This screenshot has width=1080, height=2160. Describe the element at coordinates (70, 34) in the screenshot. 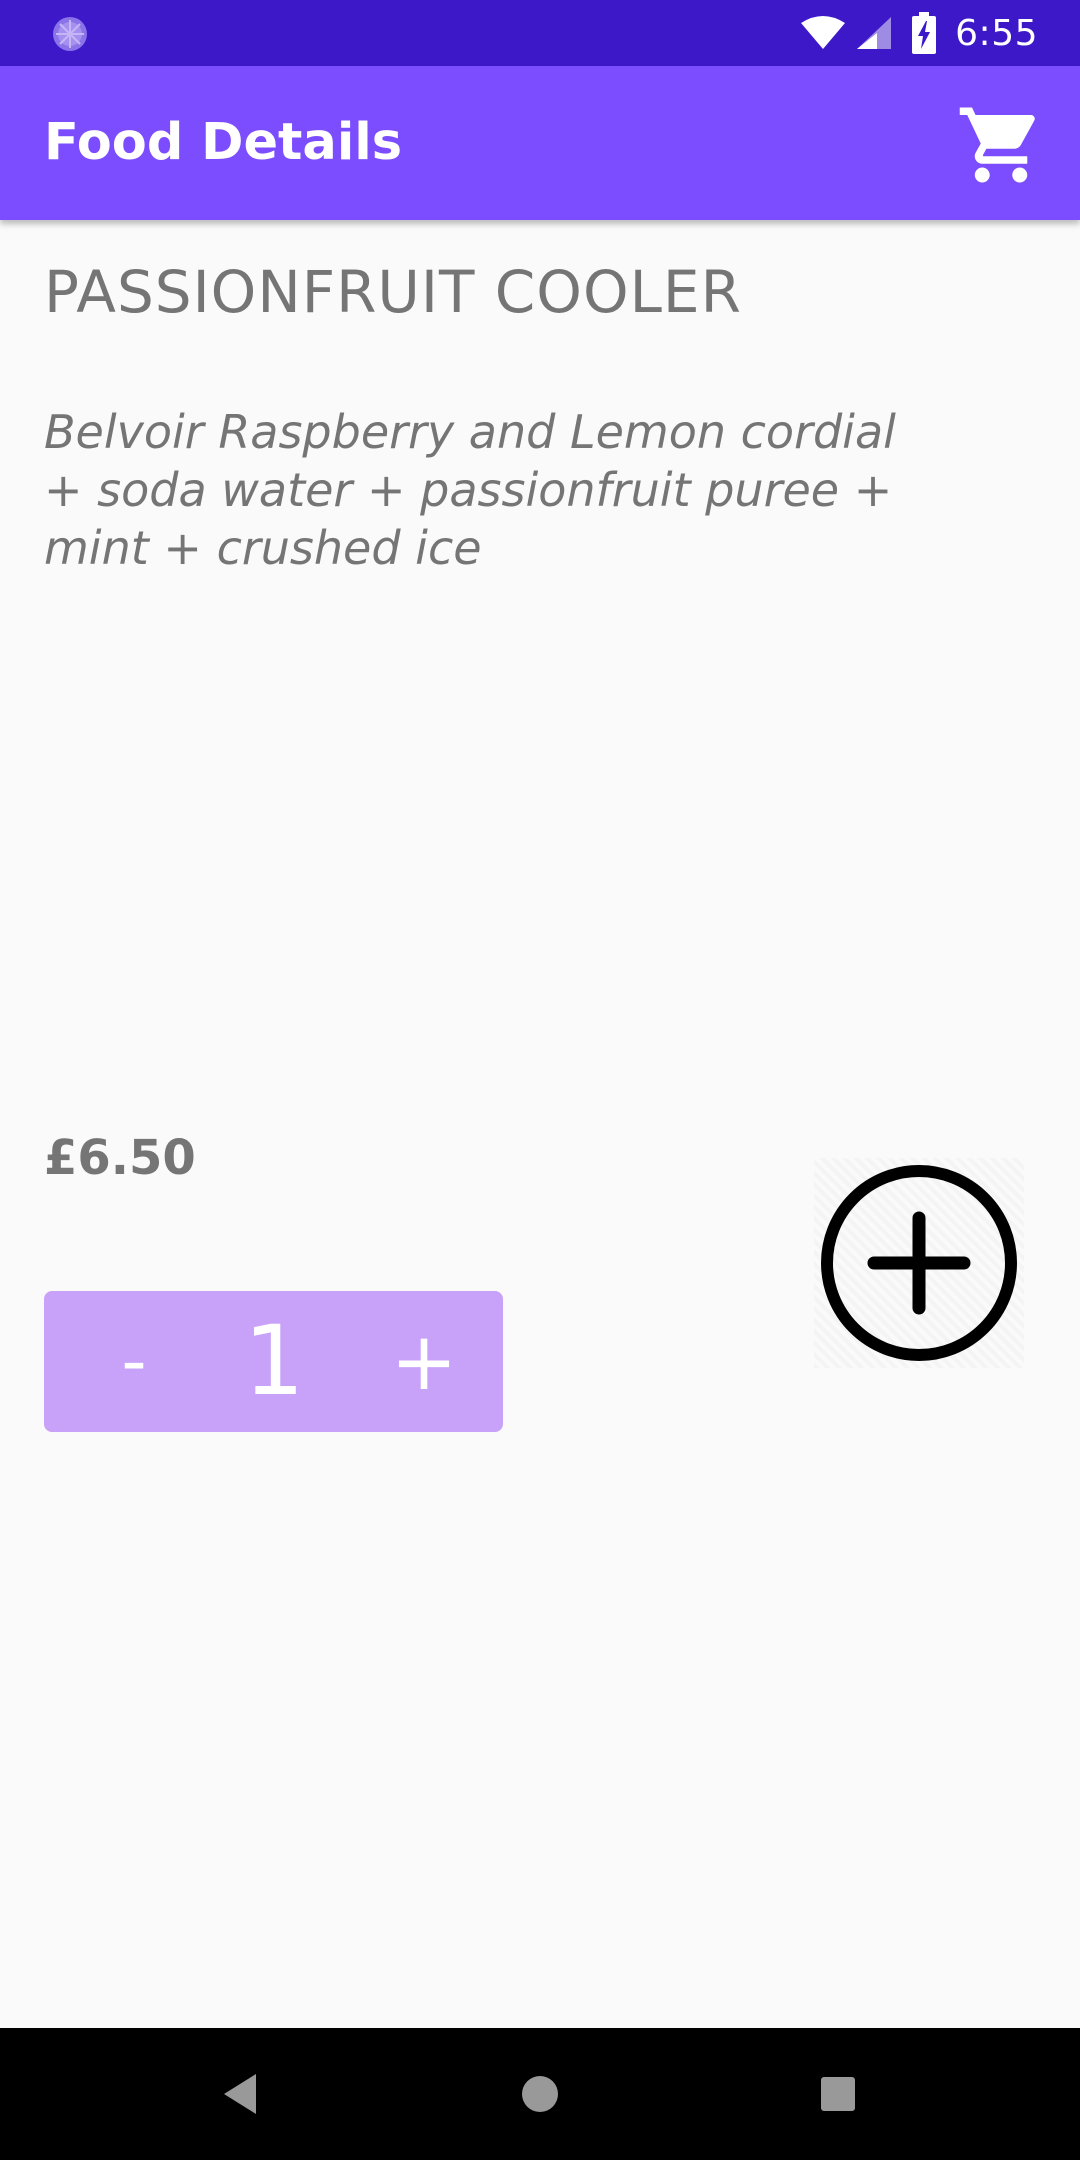

I see `app-notification-icon` at that location.